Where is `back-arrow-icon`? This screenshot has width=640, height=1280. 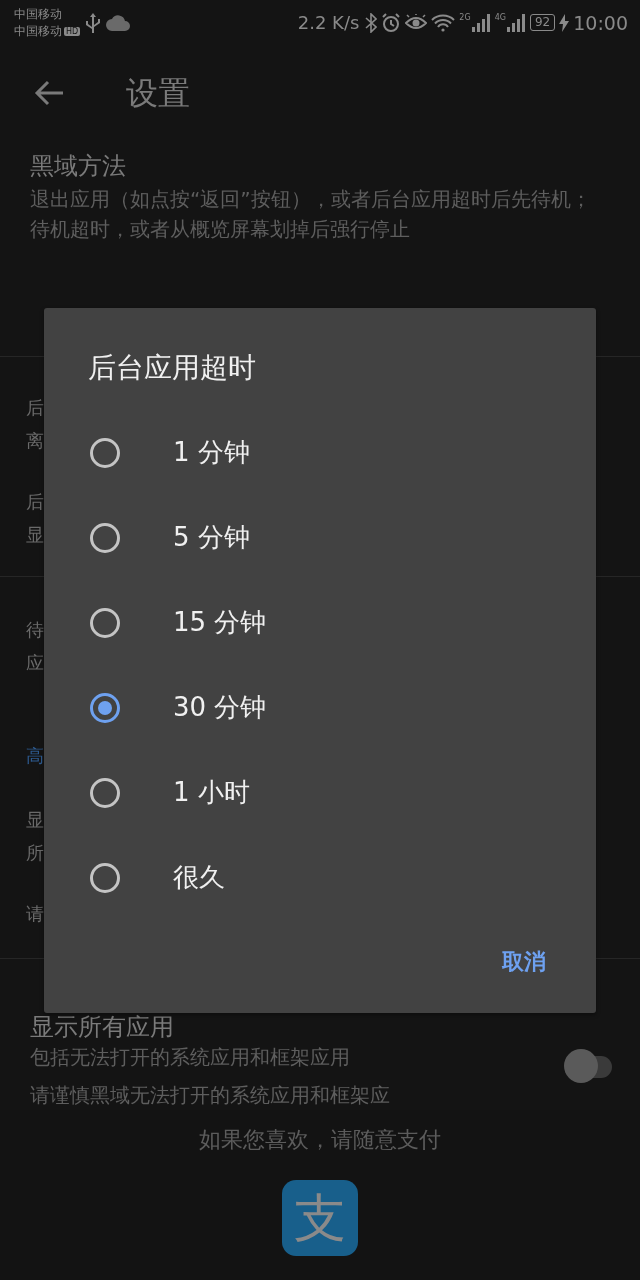
back-arrow-icon is located at coordinates (49, 92).